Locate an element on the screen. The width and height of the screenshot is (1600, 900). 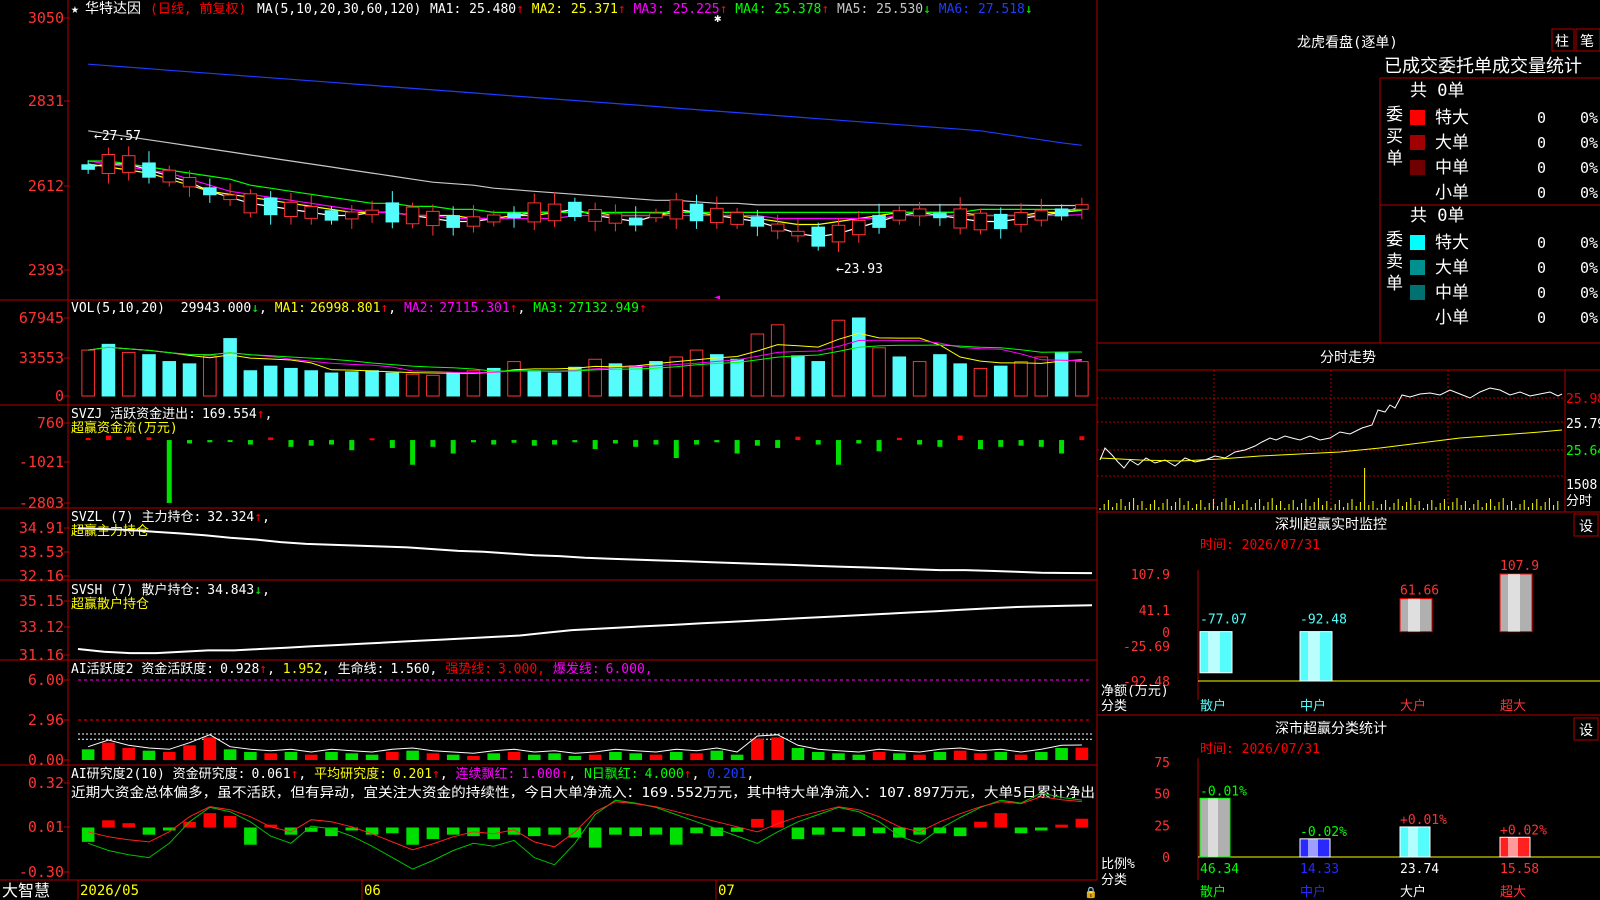
ai2Axis-tick-0: 0.32 is located at coordinates (46, 783).